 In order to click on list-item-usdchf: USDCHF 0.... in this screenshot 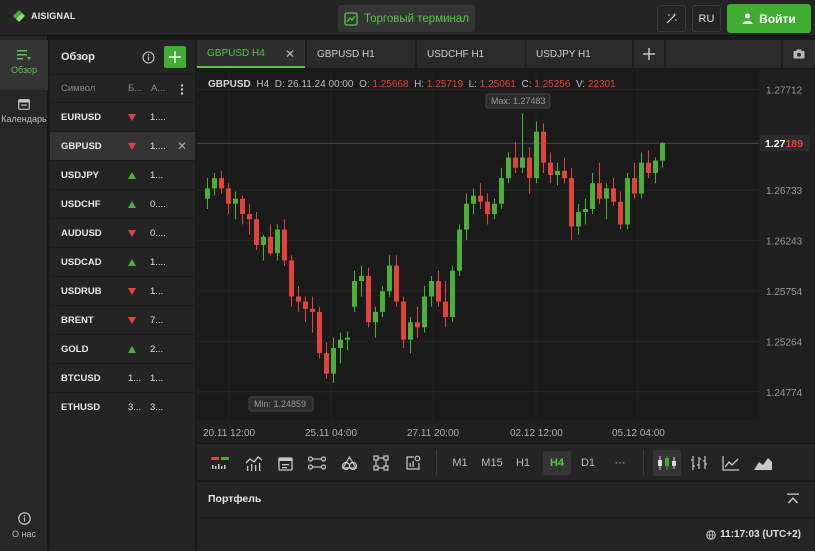, I will do `click(122, 203)`.